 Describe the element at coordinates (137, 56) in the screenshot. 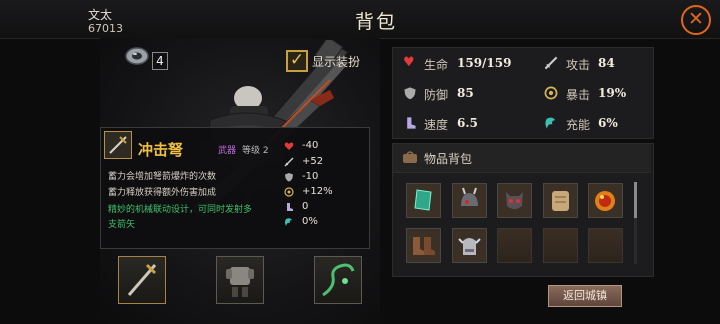

I see `gem-icon` at that location.